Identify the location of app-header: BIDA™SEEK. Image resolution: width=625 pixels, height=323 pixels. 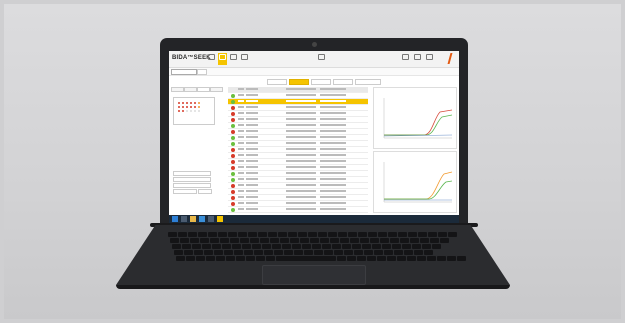
(314, 59).